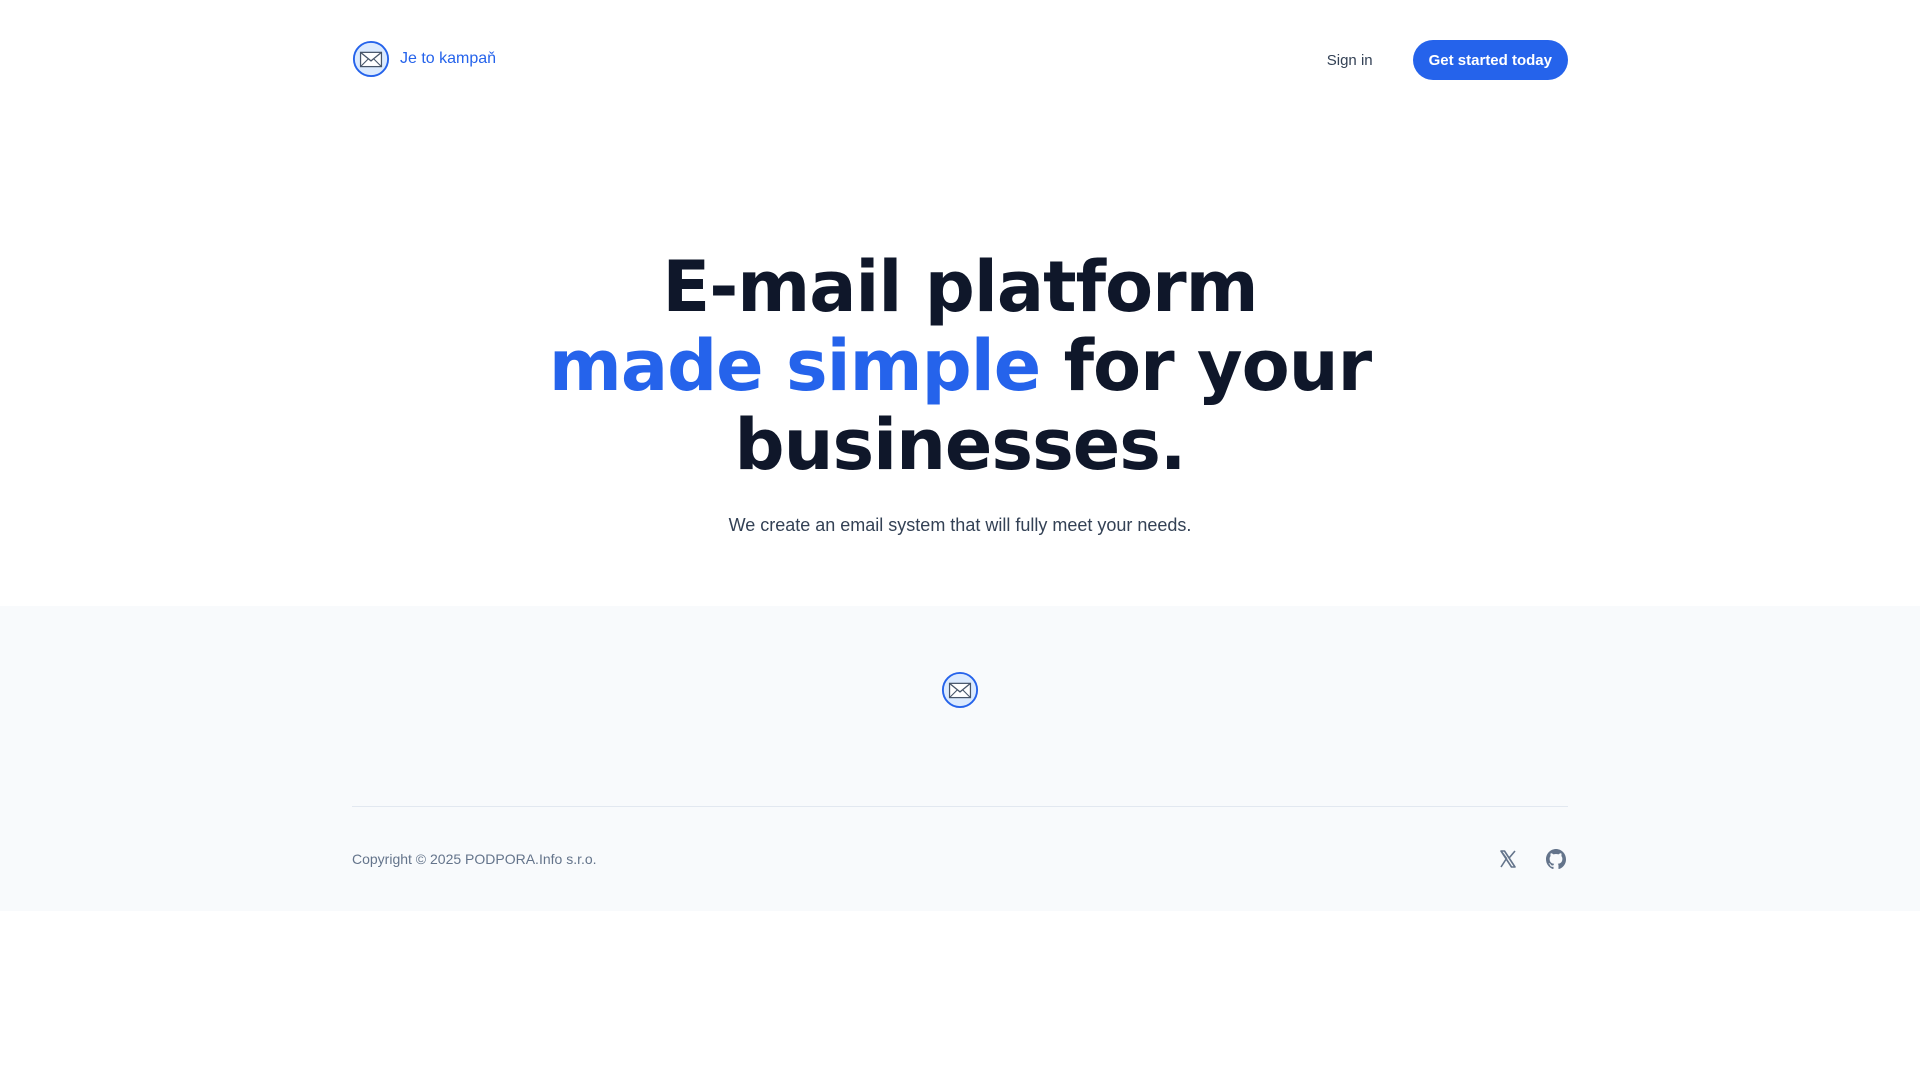  Describe the element at coordinates (1532, 859) in the screenshot. I see `social-links` at that location.